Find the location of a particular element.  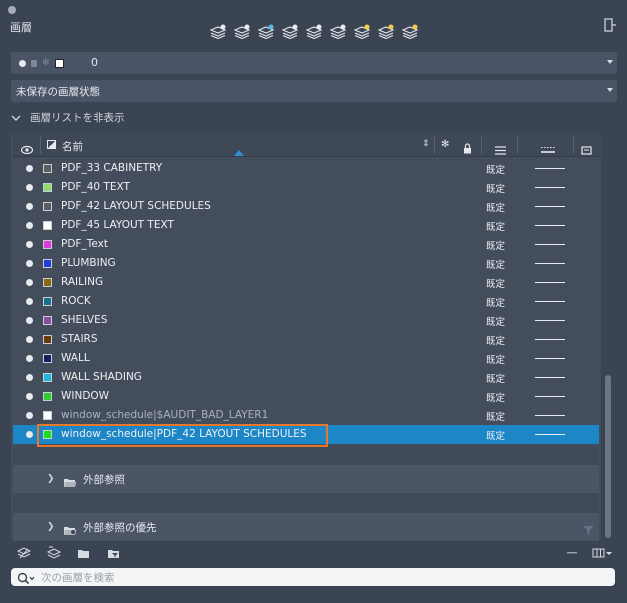

column-settings-button is located at coordinates (602, 553).